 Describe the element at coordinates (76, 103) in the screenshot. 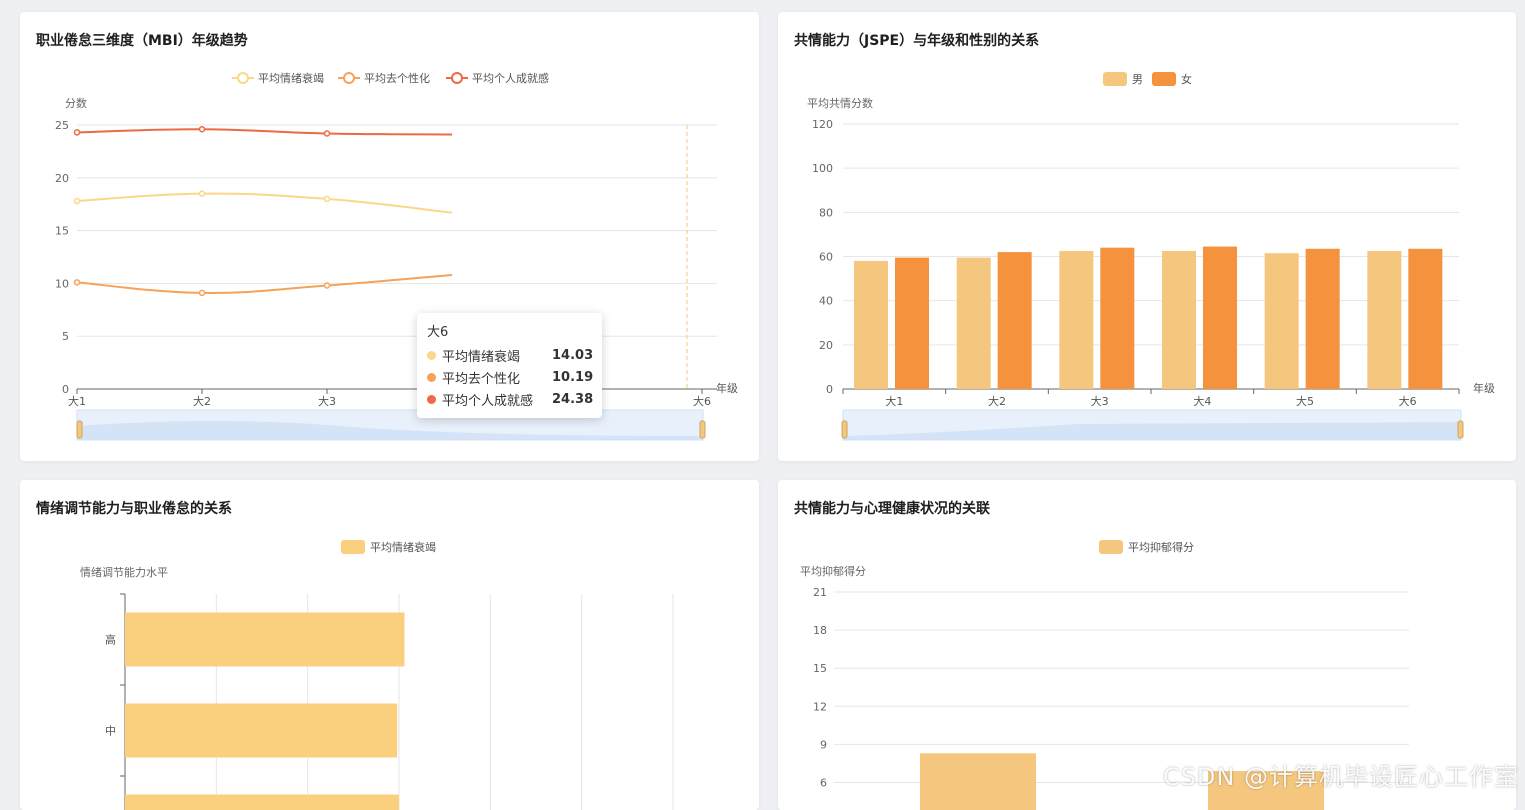

I see `y-axis-title: 分数` at that location.